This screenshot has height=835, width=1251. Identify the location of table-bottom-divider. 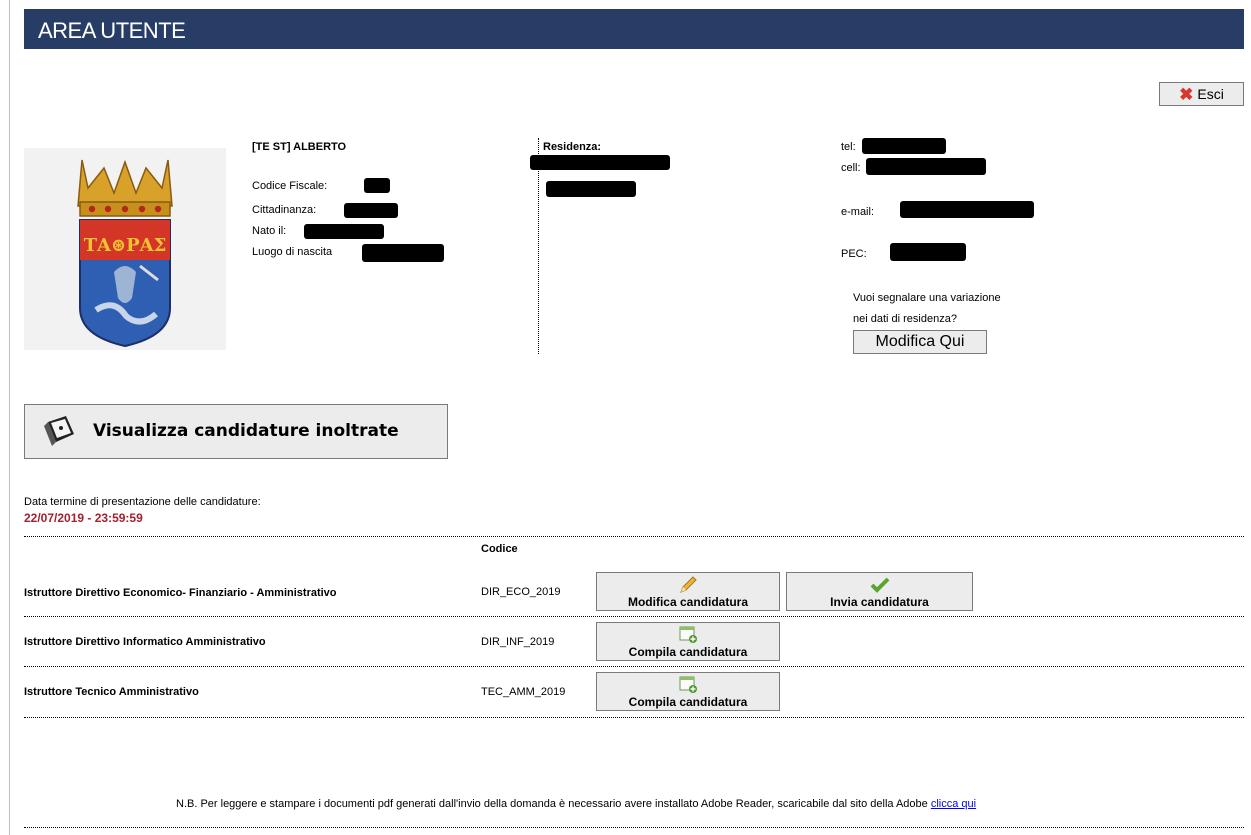
(634, 717).